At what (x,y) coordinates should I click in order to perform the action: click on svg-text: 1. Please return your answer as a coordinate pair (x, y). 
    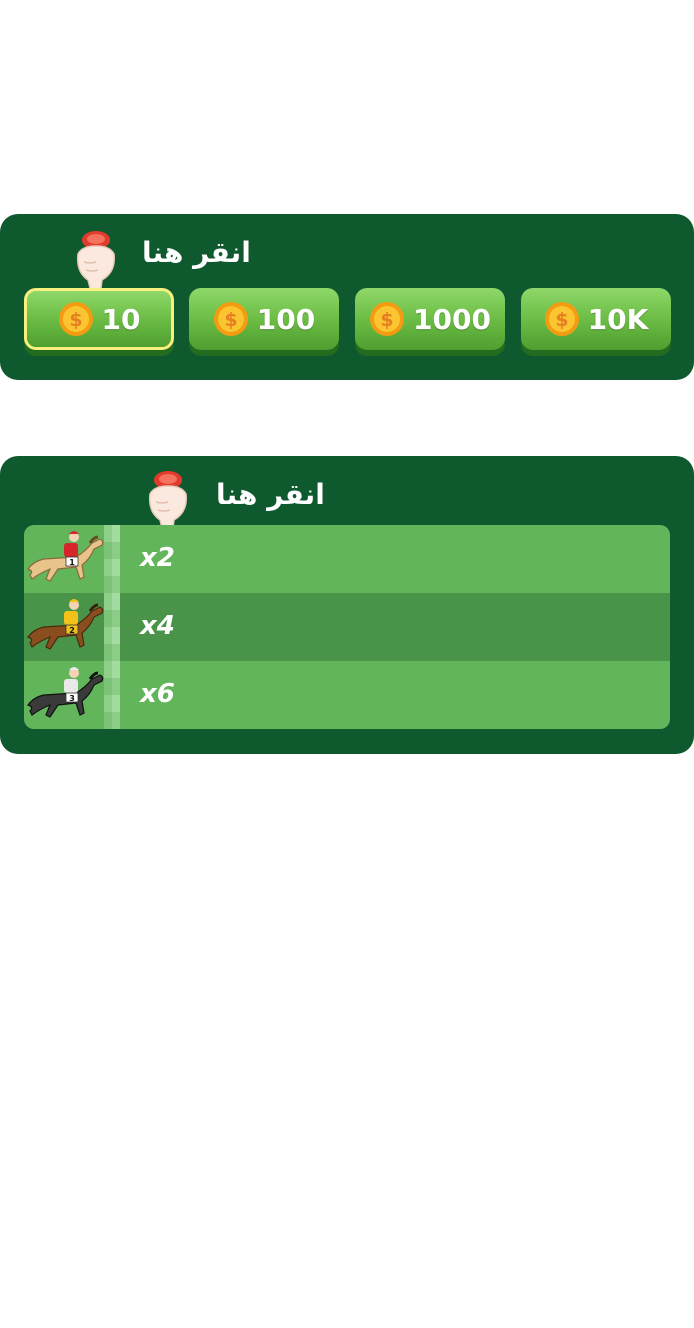
    Looking at the image, I should click on (72, 562).